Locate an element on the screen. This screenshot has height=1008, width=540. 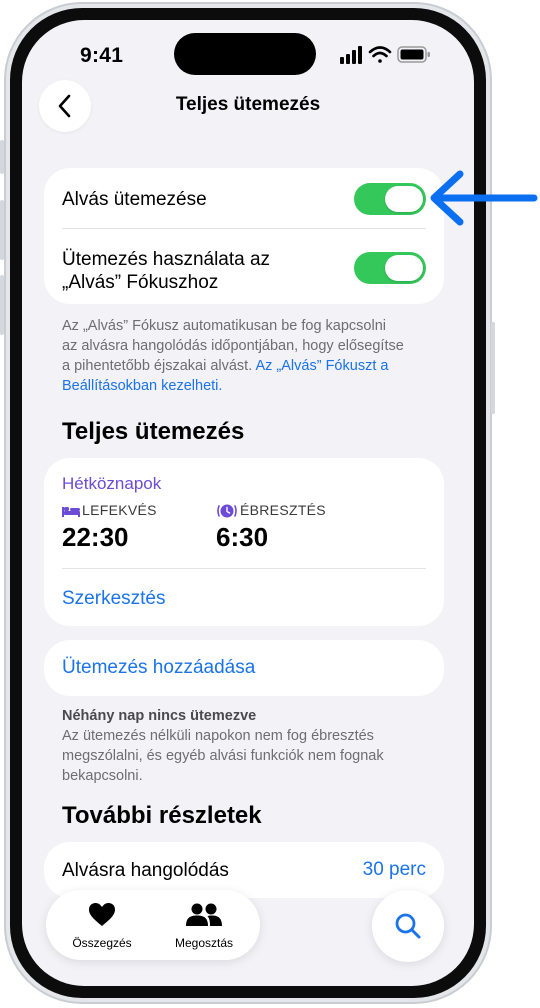
search-icon is located at coordinates (408, 926).